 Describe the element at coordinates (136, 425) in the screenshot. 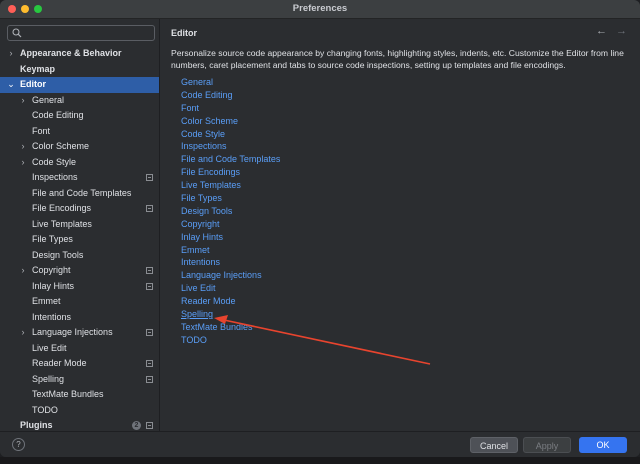

I see `update-count-badge: 2` at that location.